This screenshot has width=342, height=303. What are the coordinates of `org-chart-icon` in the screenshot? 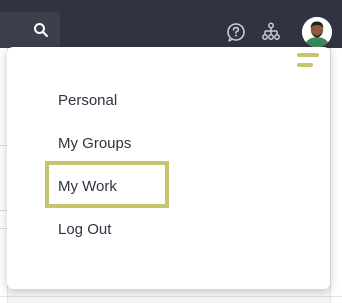 It's located at (271, 32).